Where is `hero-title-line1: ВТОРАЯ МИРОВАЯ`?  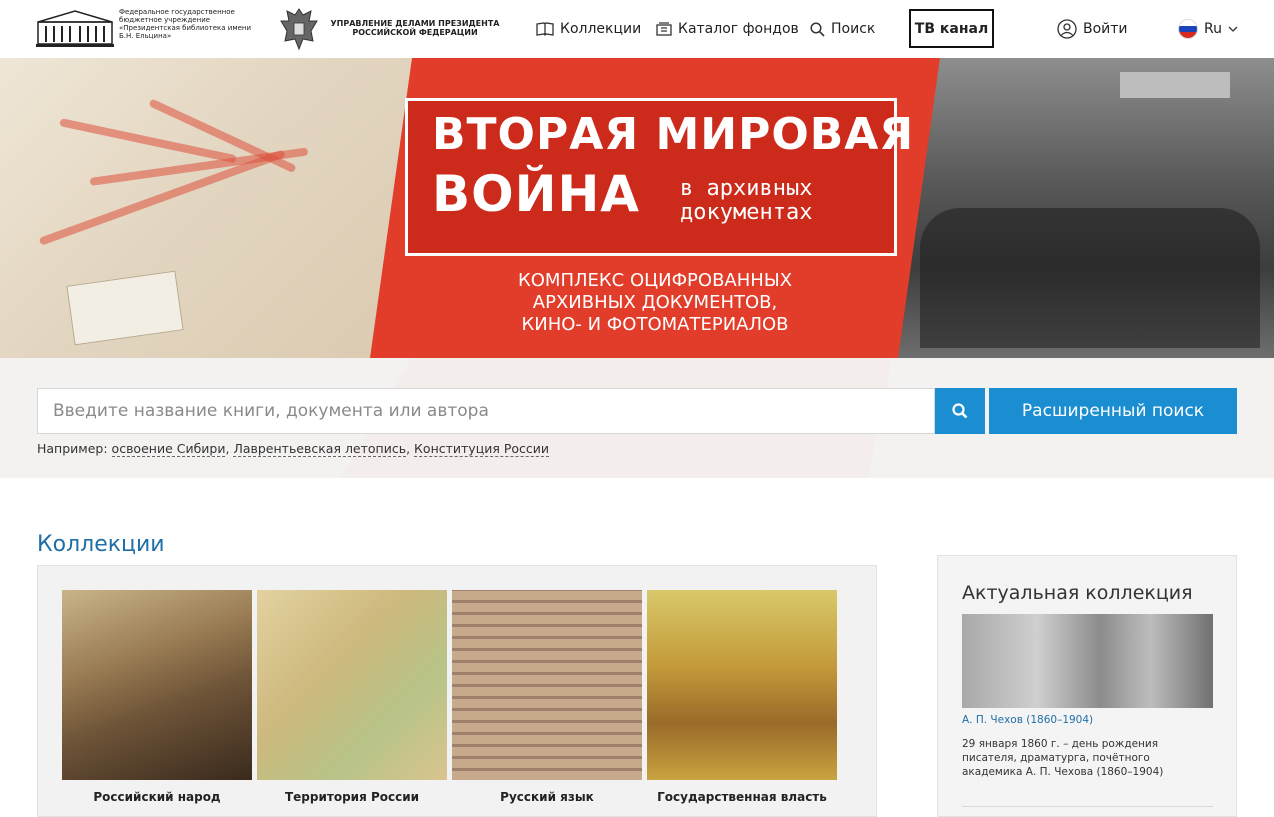
hero-title-line1: ВТОРАЯ МИРОВАЯ is located at coordinates (673, 134).